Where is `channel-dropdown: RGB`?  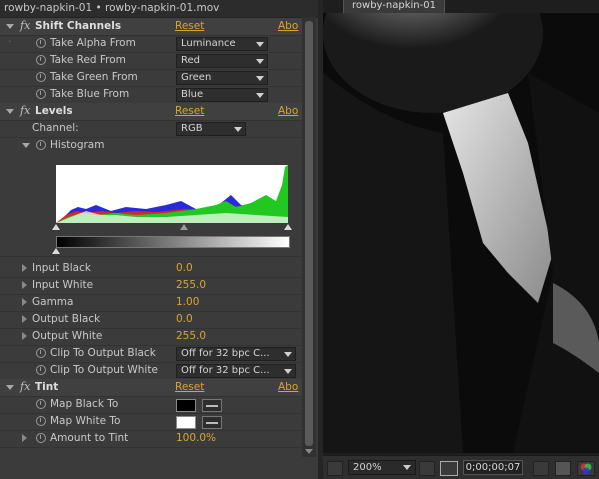 channel-dropdown: RGB is located at coordinates (211, 129).